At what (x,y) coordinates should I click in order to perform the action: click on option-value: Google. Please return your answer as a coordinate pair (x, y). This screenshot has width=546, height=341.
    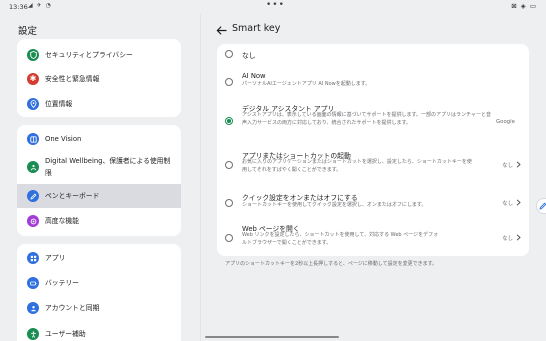
    Looking at the image, I should click on (505, 122).